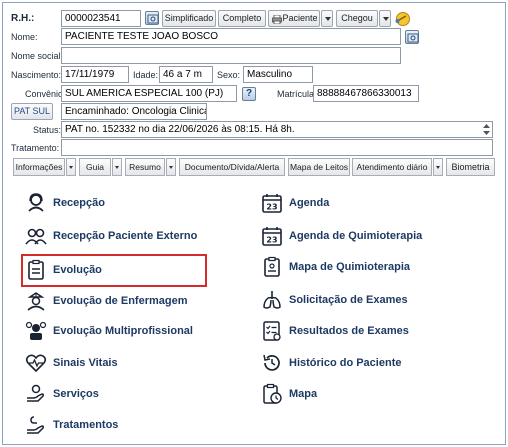  What do you see at coordinates (470, 167) in the screenshot?
I see `biometria-button: Biometria` at bounding box center [470, 167].